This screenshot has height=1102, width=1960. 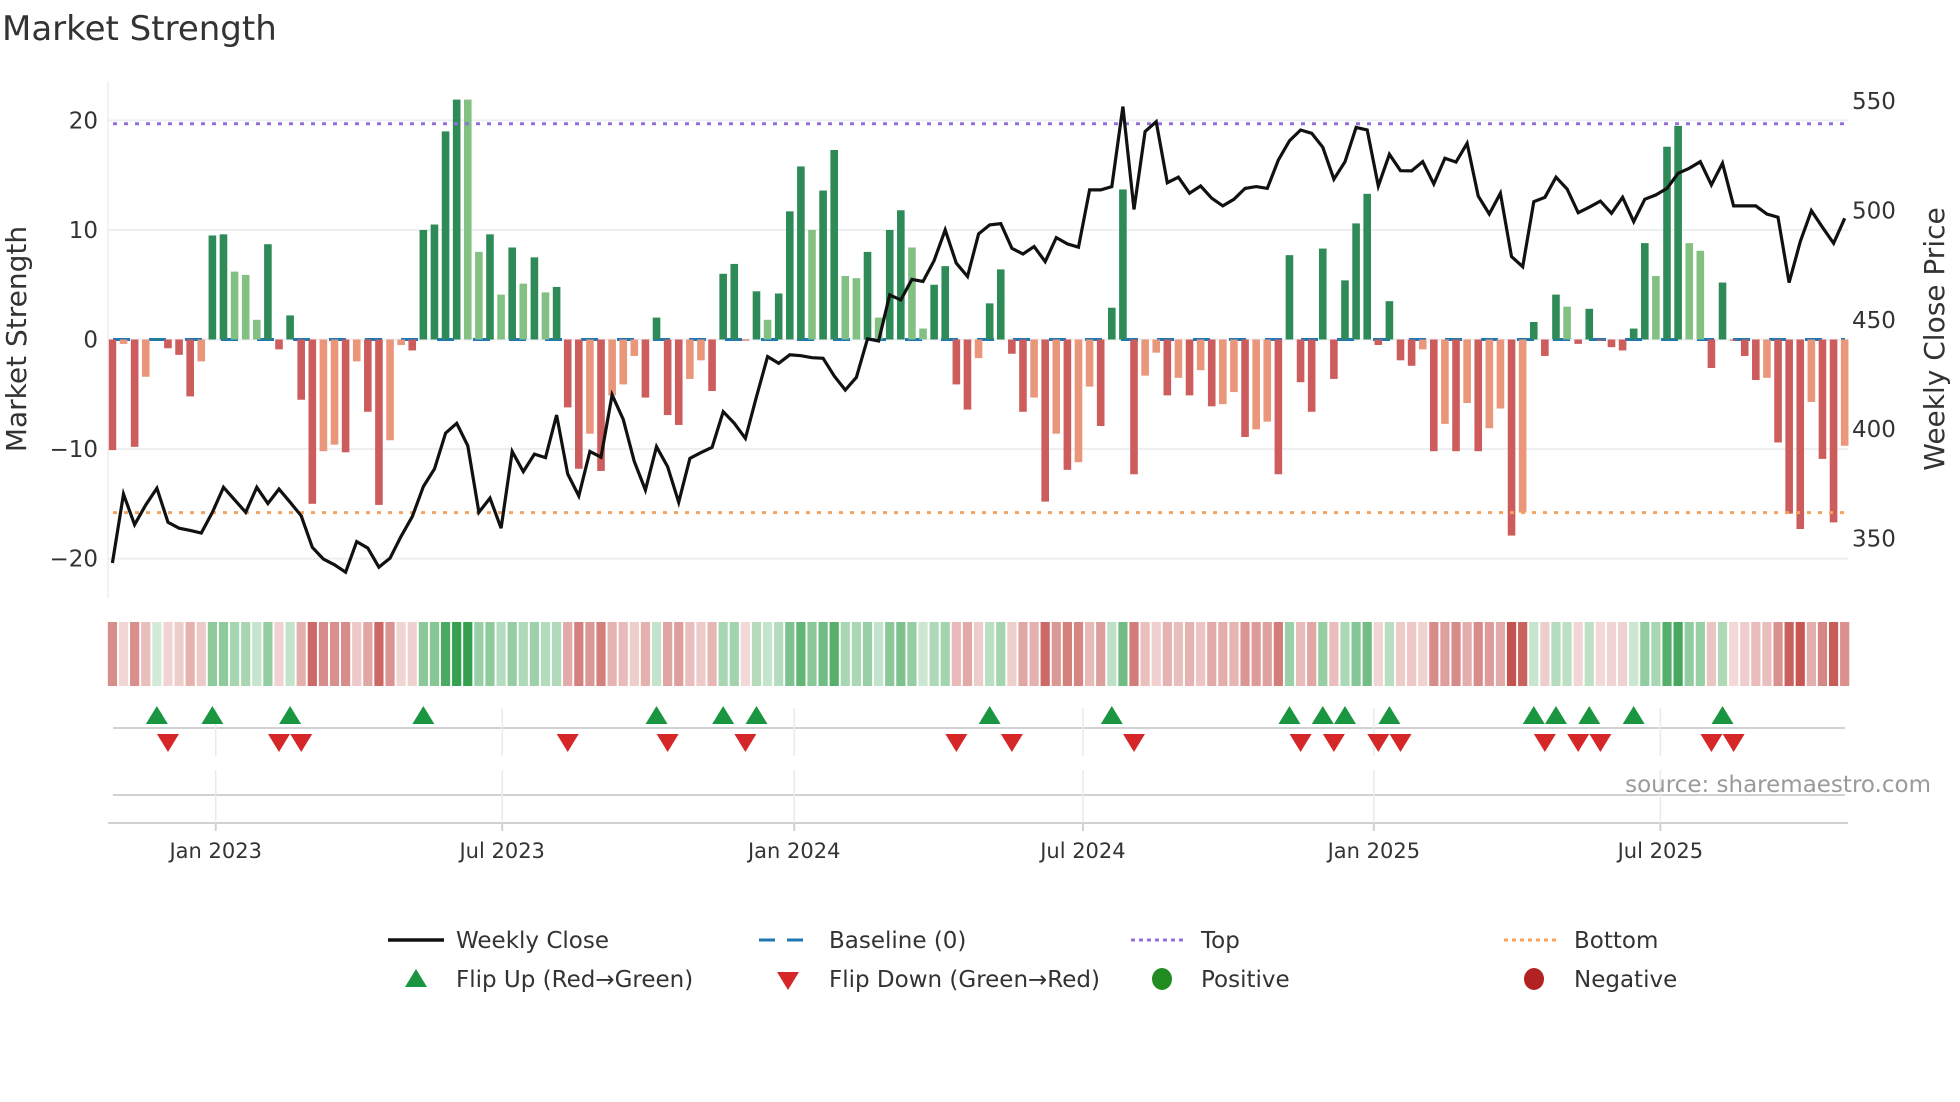 I want to click on legend-top: Top, so click(x=1220, y=941).